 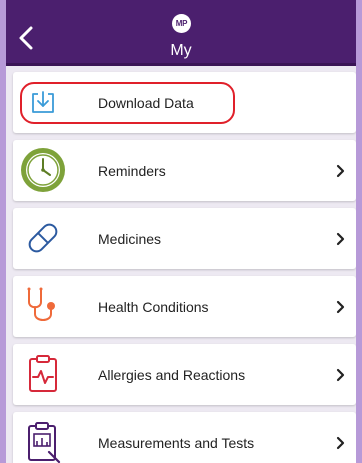 I want to click on clock-icon, so click(x=43, y=170).